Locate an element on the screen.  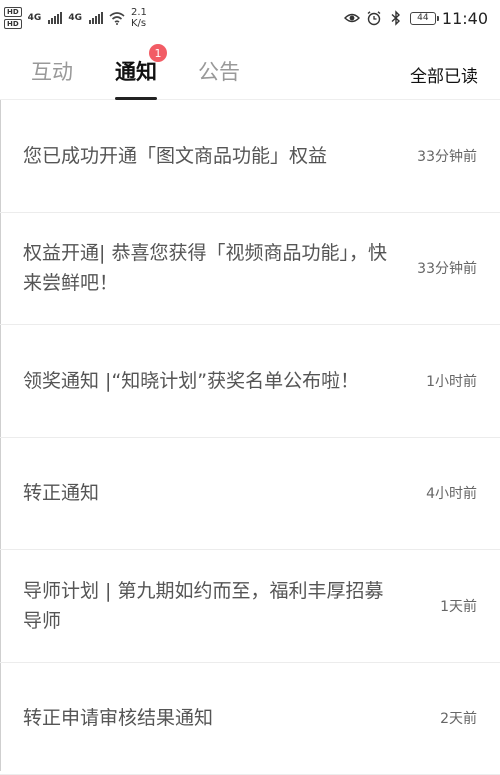
notification-count-badge: 1 is located at coordinates (158, 53).